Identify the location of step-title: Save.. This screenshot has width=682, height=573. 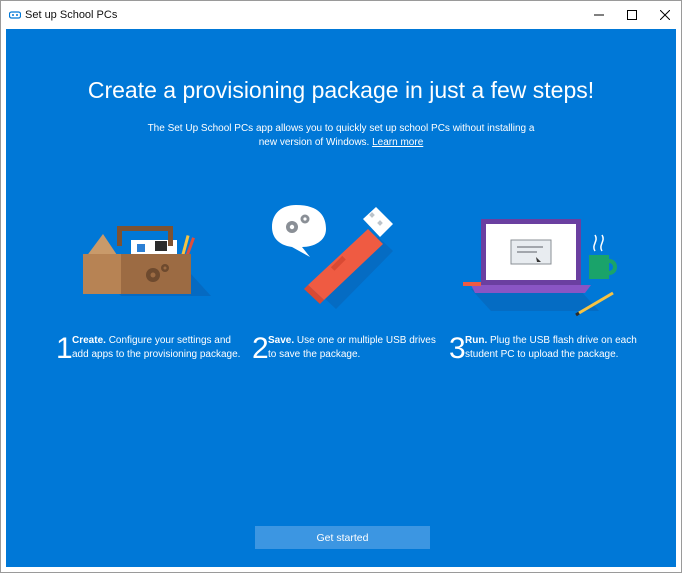
(281, 340).